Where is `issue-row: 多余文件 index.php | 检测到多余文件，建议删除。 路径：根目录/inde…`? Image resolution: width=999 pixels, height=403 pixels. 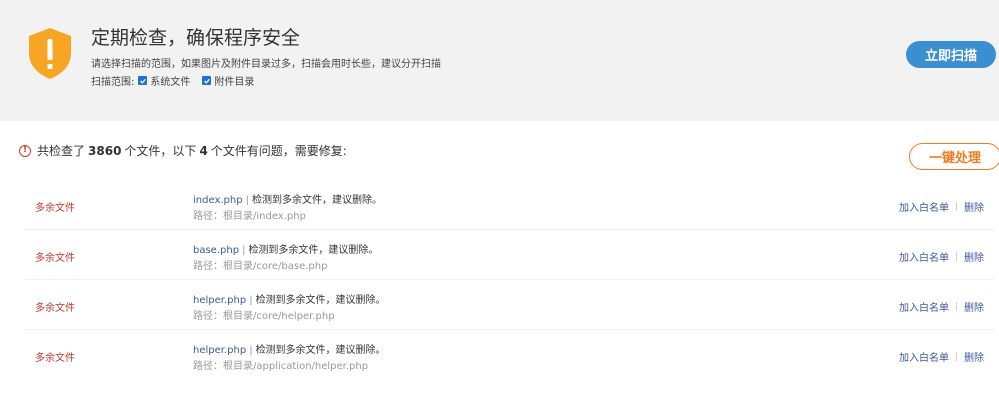
issue-row: 多余文件 index.php | 检测到多余文件，建议删除。 路径：根目录/inde… is located at coordinates (509, 205).